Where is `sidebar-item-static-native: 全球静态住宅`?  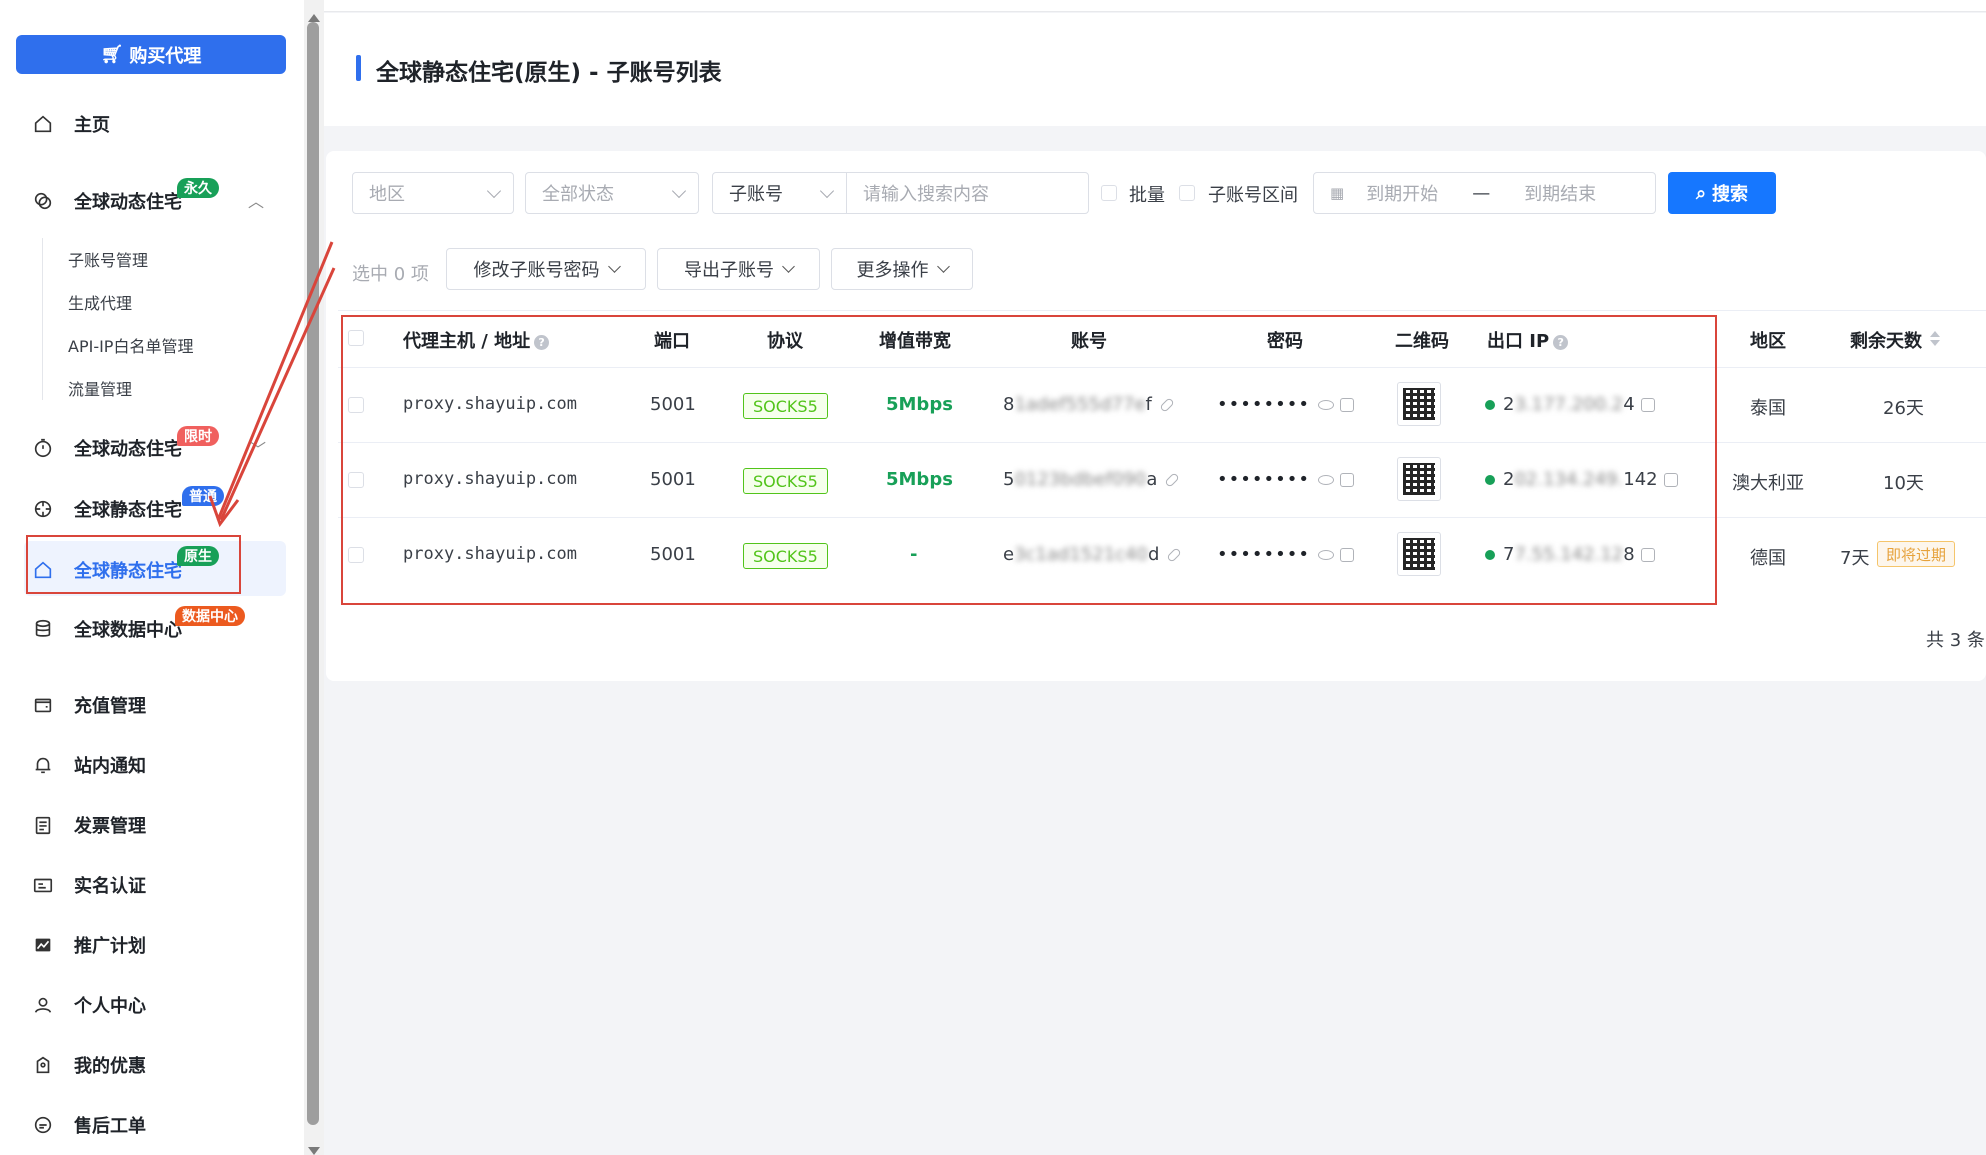 sidebar-item-static-native: 全球静态住宅 is located at coordinates (106, 570).